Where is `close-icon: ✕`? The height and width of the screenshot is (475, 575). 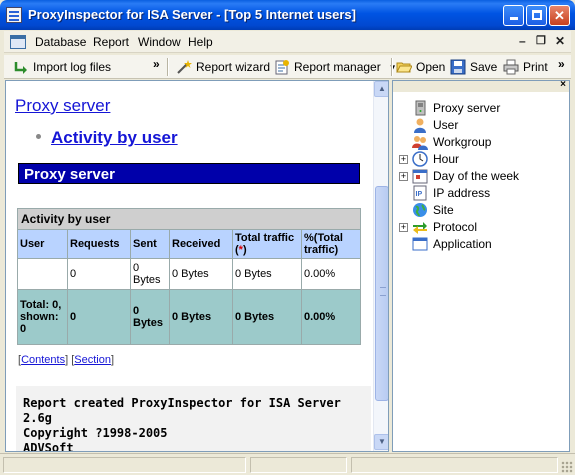
close-icon: ✕ is located at coordinates (559, 15).